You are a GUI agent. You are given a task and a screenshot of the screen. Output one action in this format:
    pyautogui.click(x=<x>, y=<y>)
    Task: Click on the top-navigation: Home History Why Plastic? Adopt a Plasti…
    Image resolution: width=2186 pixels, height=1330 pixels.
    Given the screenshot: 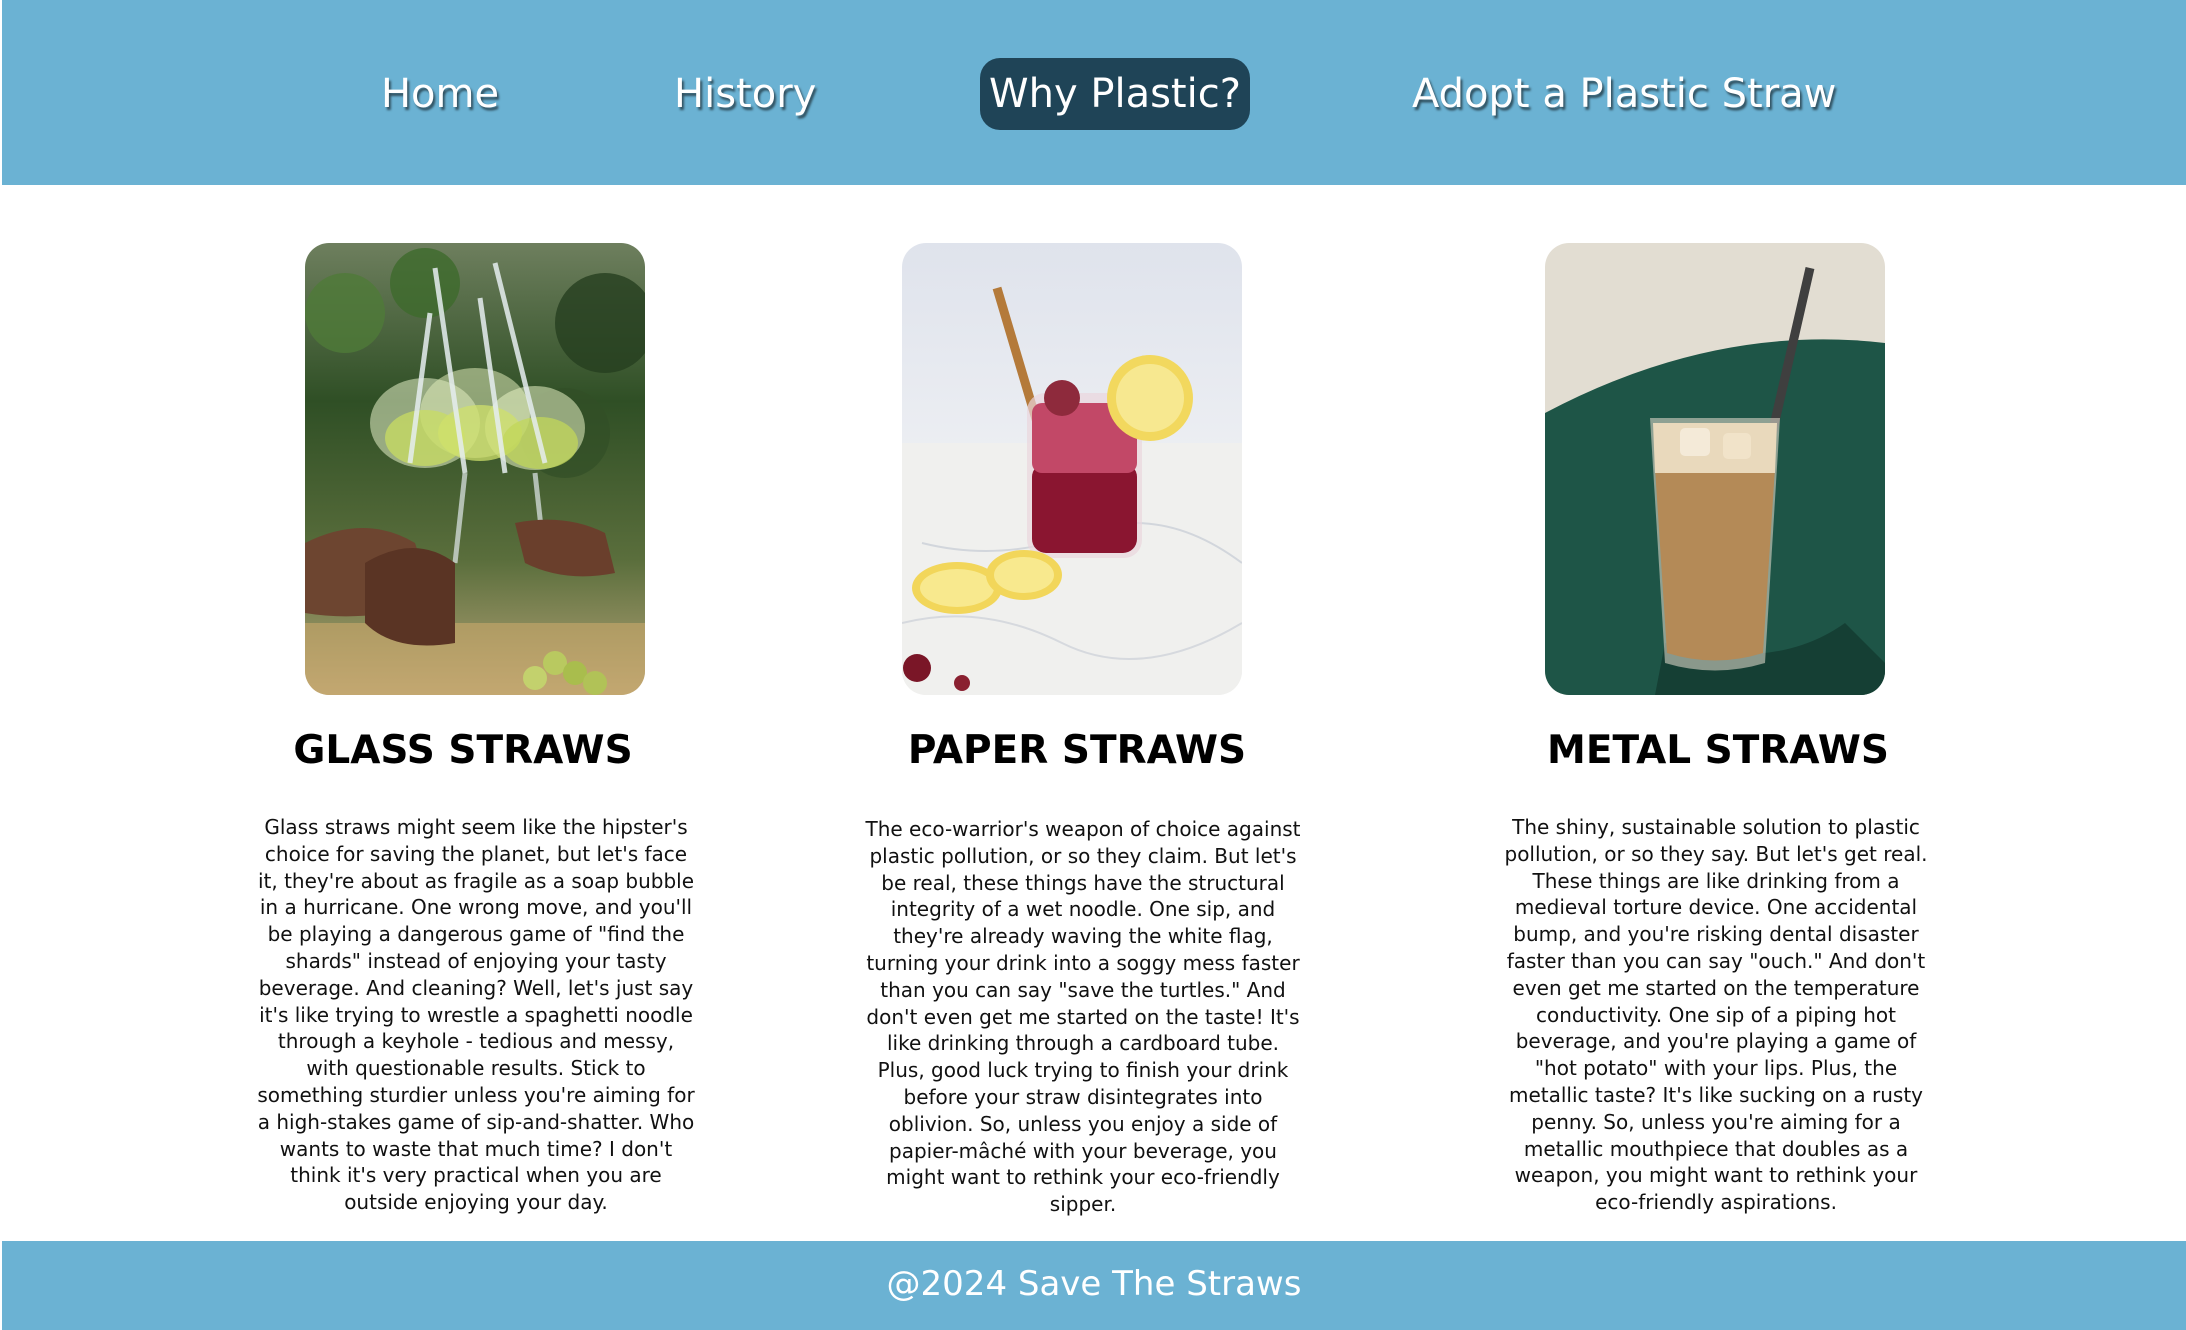 What is the action you would take?
    pyautogui.click(x=1094, y=92)
    